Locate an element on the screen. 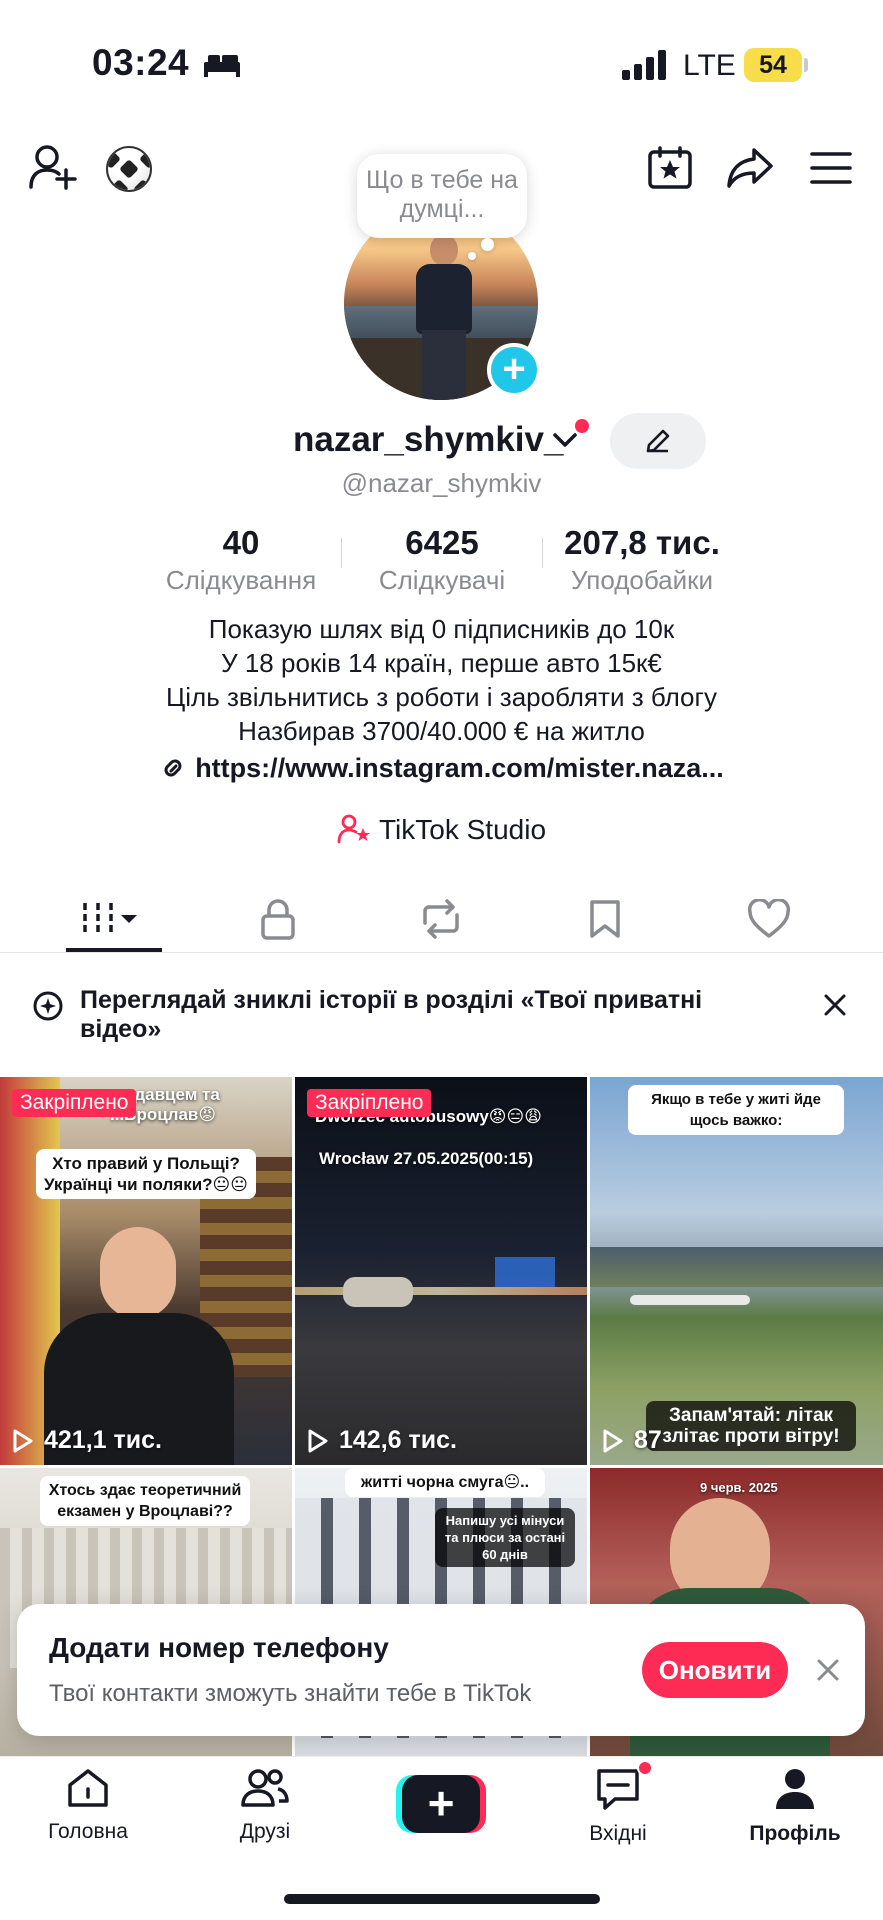 Image resolution: width=883 pixels, height=1920 pixels. nav-label: Вхідні is located at coordinates (618, 1833).